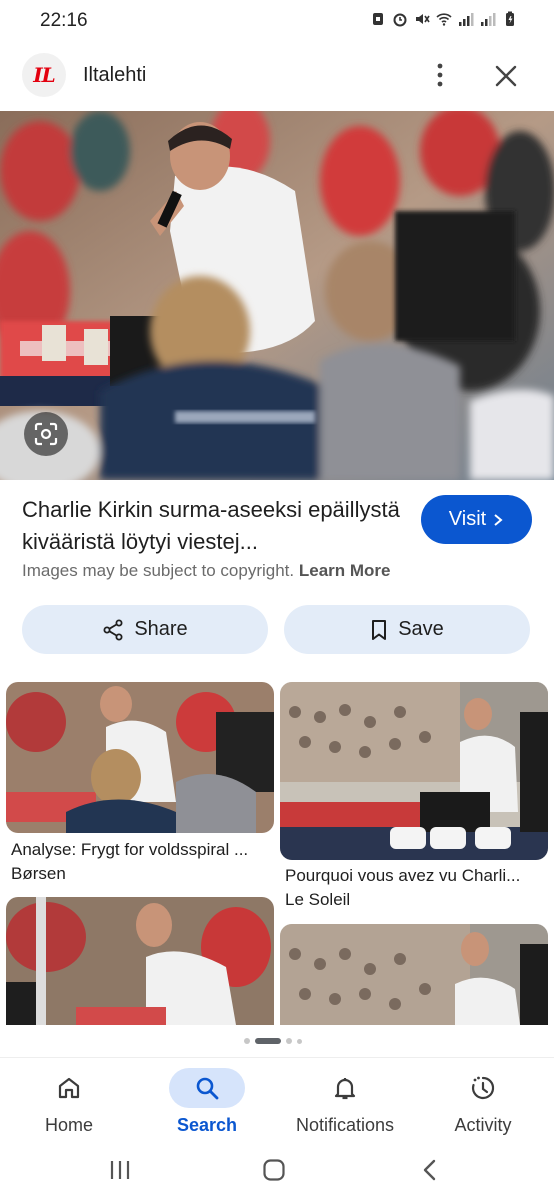  I want to click on pager-dot-active, so click(268, 1041).